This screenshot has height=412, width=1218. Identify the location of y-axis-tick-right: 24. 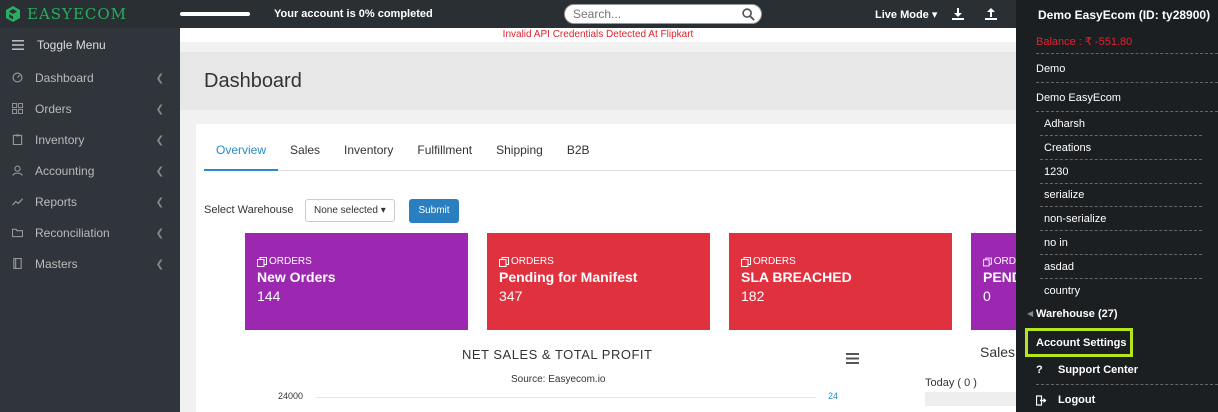
(833, 396).